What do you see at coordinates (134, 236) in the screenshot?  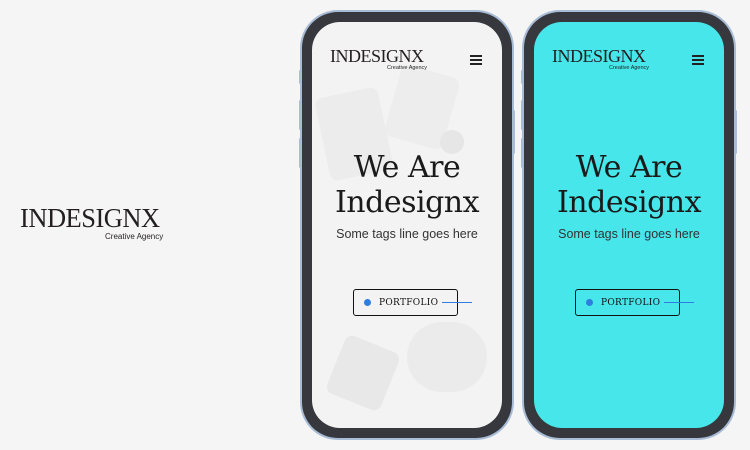 I see `brand-logo-tagline: Creative Agency` at bounding box center [134, 236].